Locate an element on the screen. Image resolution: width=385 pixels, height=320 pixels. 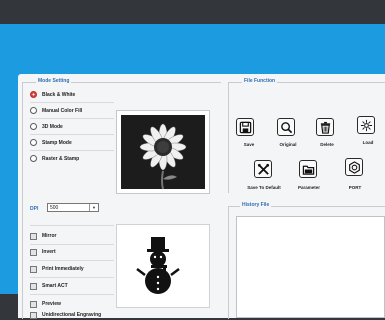
history-file-list is located at coordinates (310, 267).